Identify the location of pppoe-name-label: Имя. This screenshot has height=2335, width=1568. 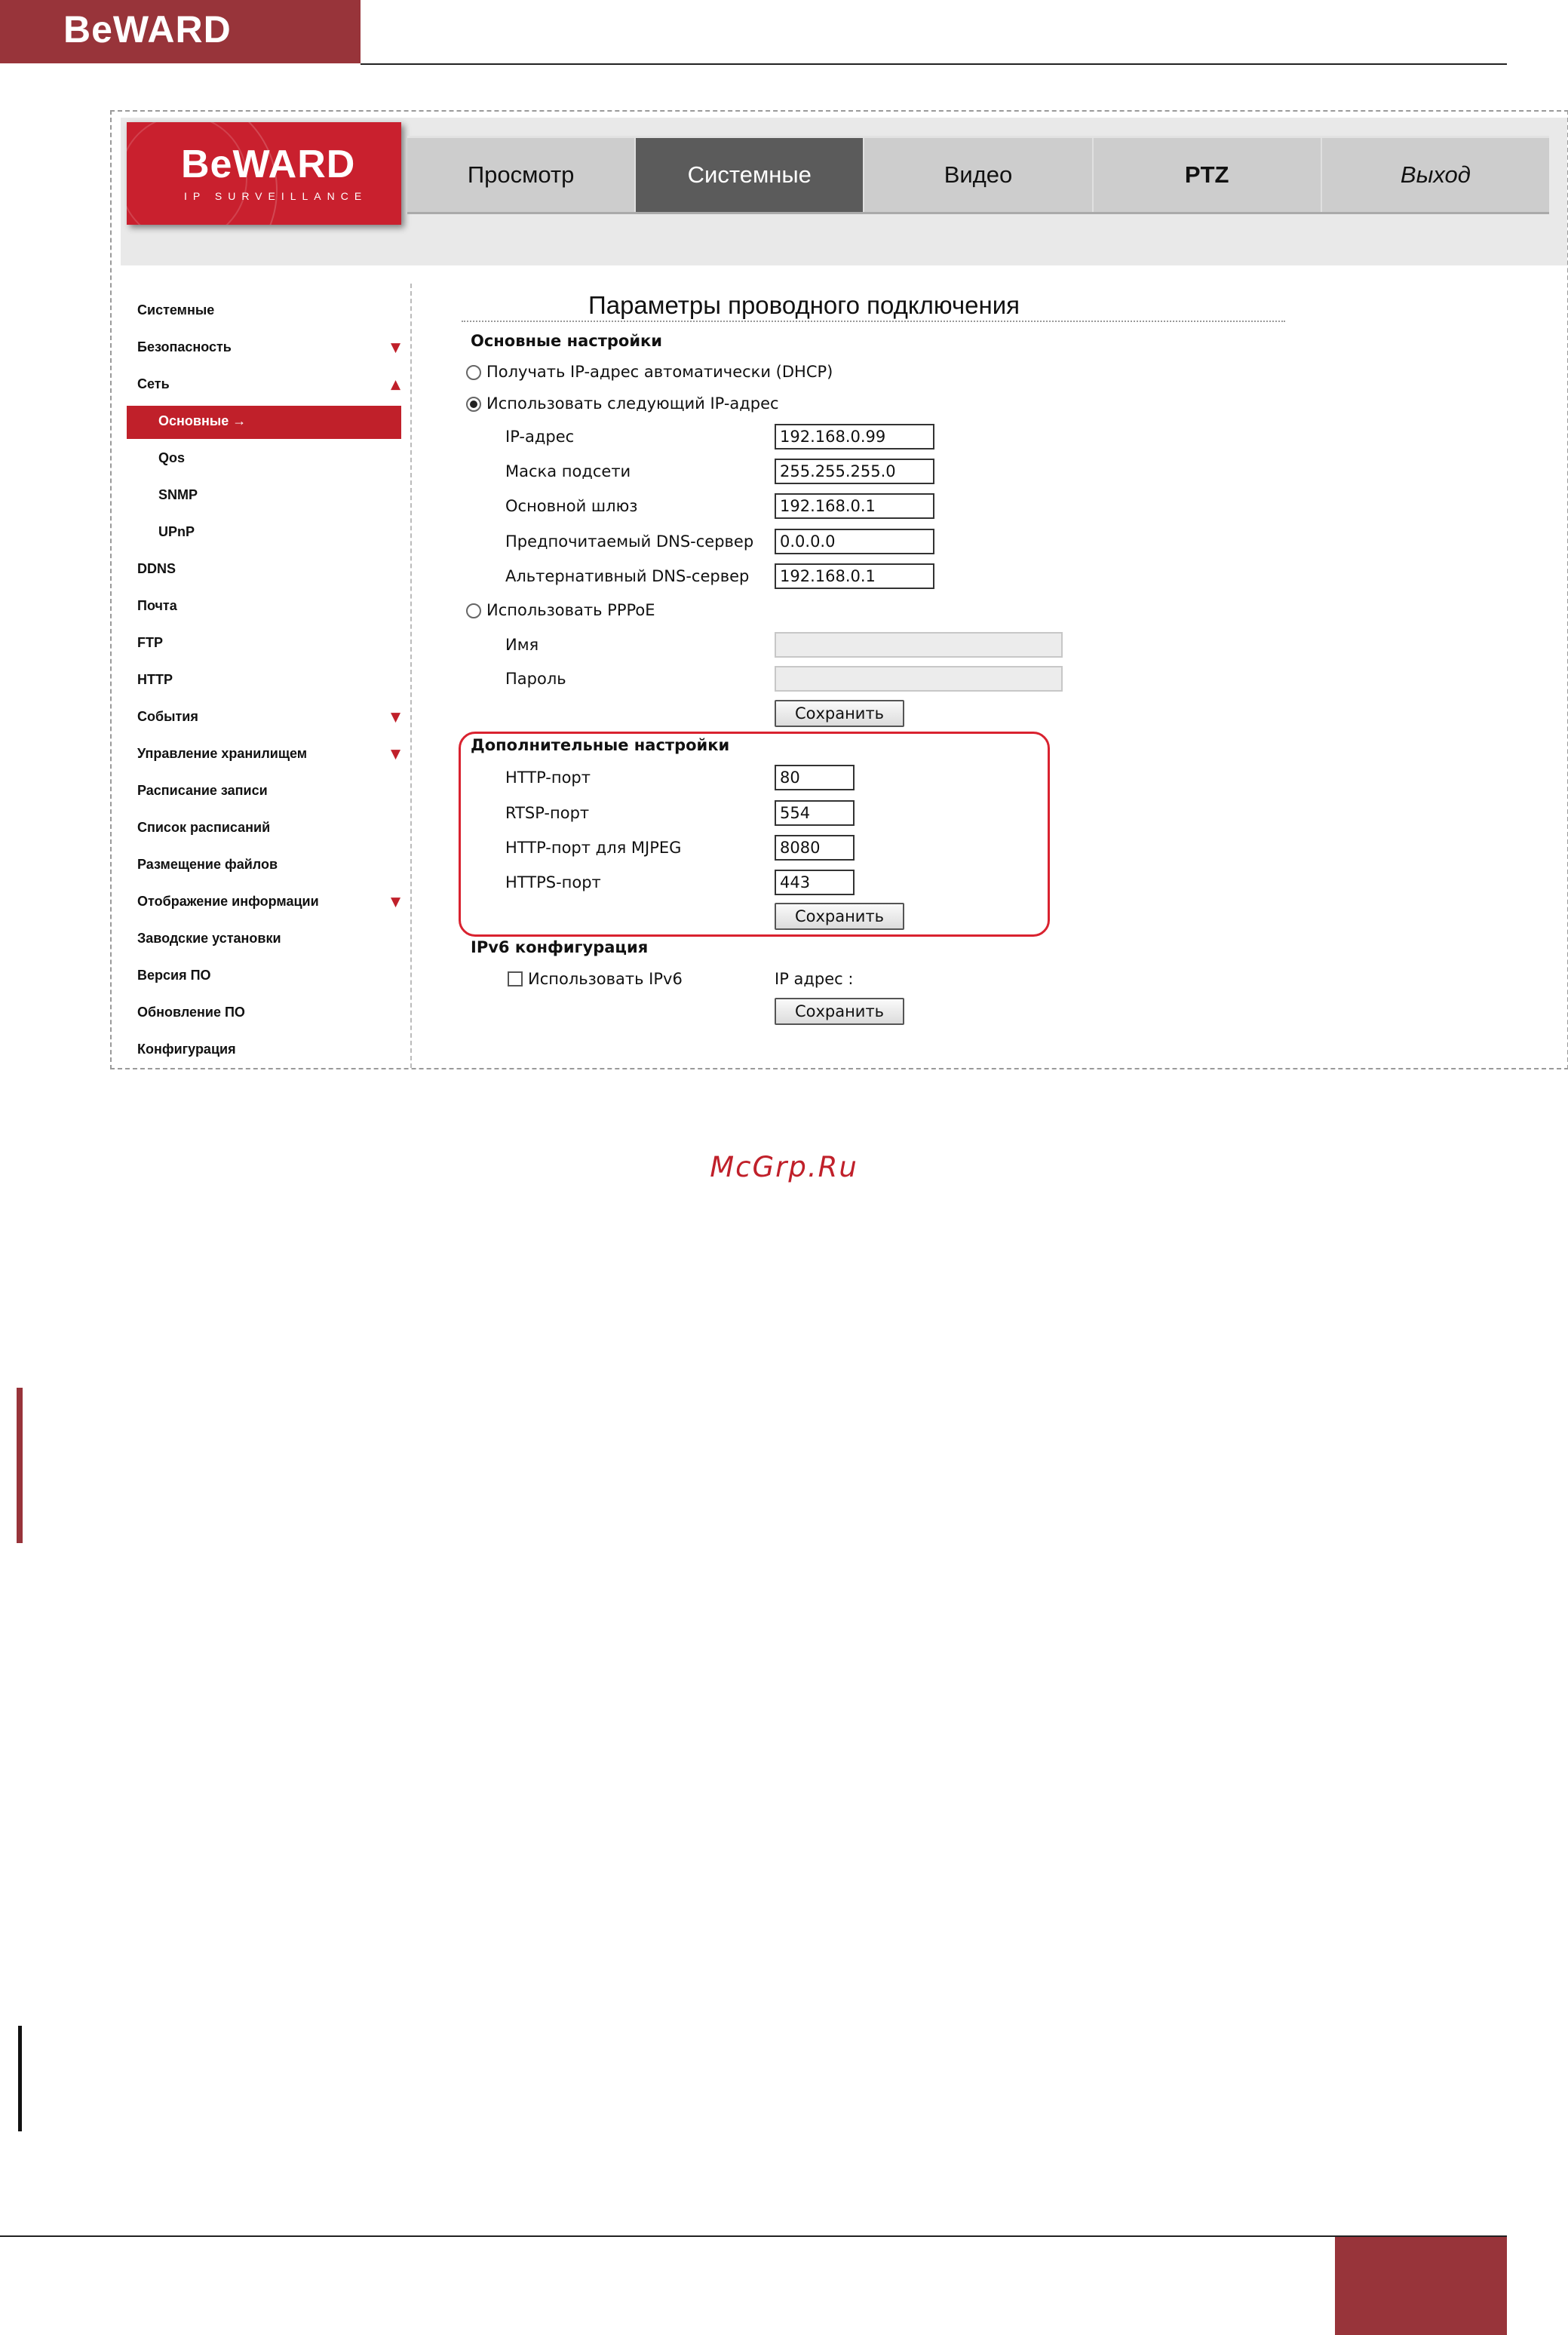
(522, 645).